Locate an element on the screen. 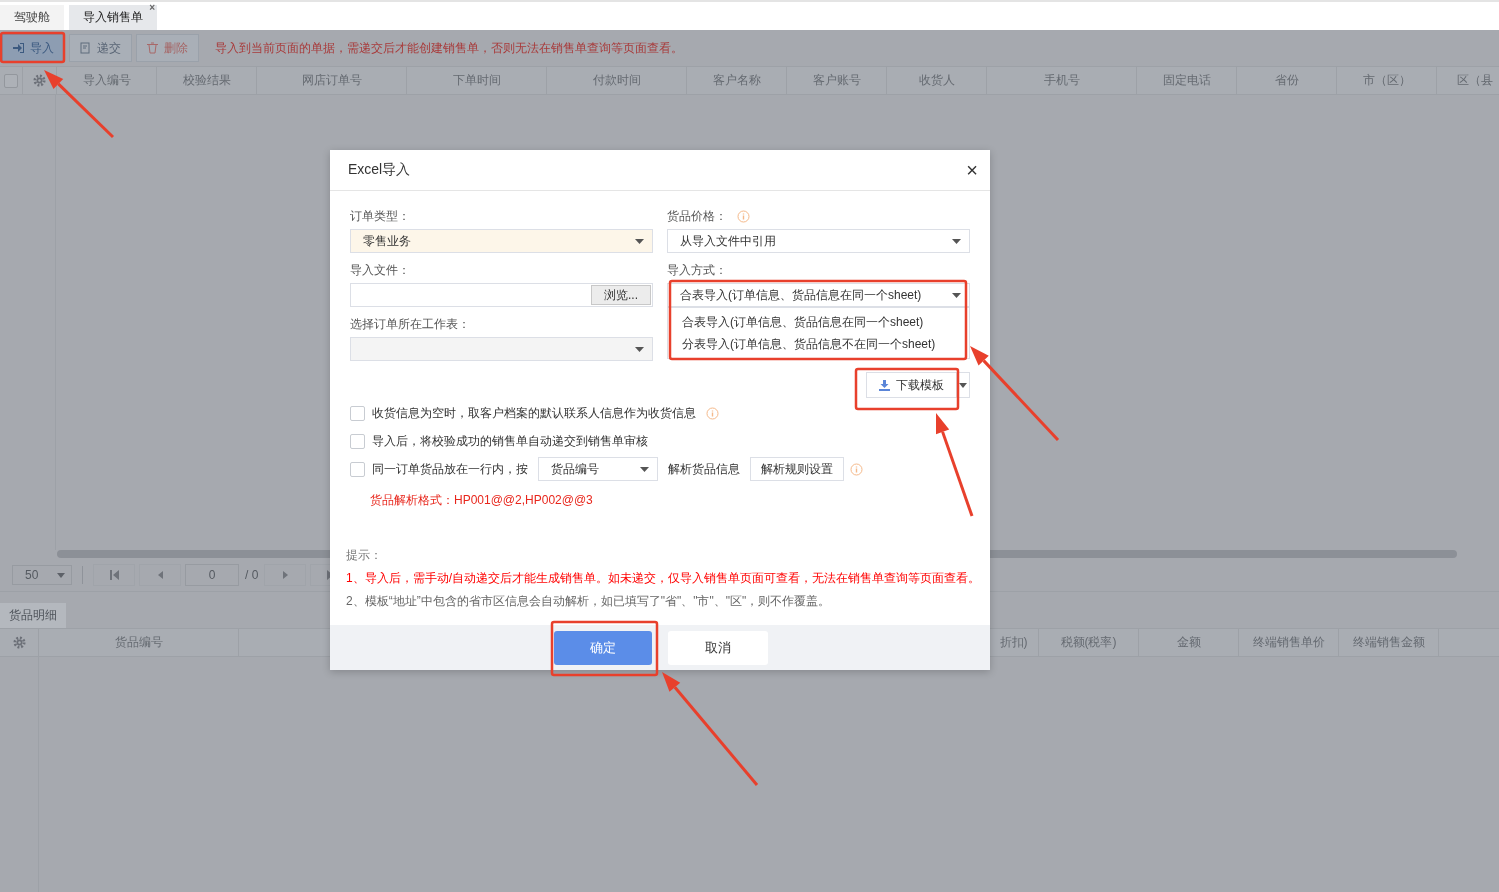 The width and height of the screenshot is (1499, 892). tip-text: 2、模板“地址”中包含的省市区信息会自动解析，如已填写了"省"、"市"、"区"，则不作覆盖。 is located at coordinates (589, 601).